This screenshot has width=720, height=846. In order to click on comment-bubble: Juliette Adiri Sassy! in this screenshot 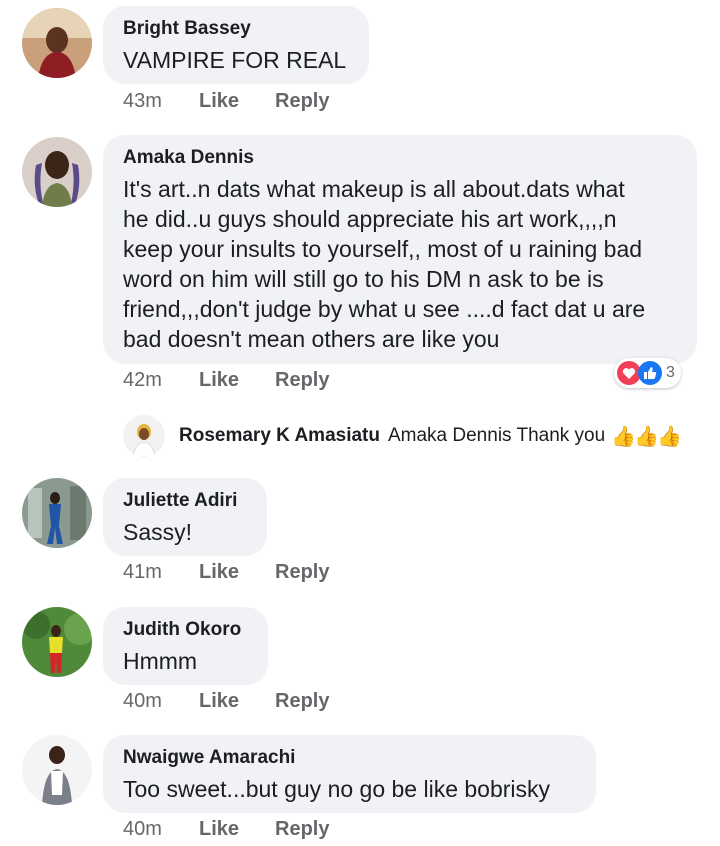, I will do `click(185, 517)`.